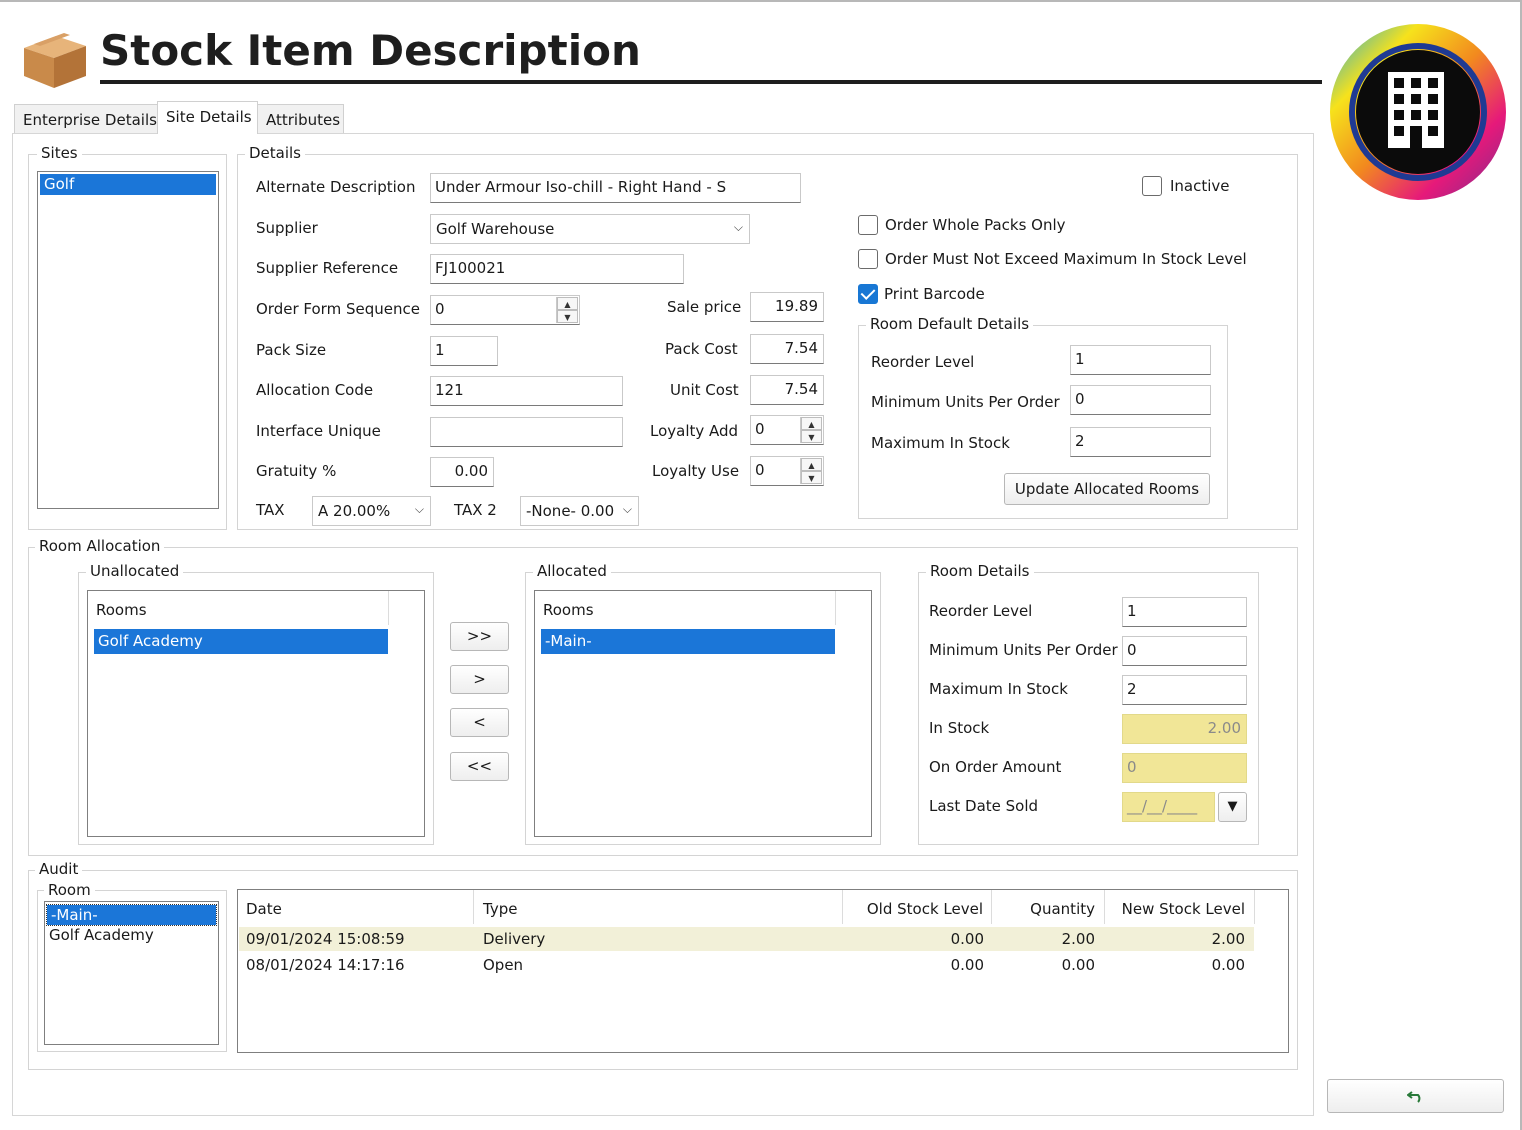  Describe the element at coordinates (1184, 690) in the screenshot. I see `room-max-in-stock-input: 2` at that location.